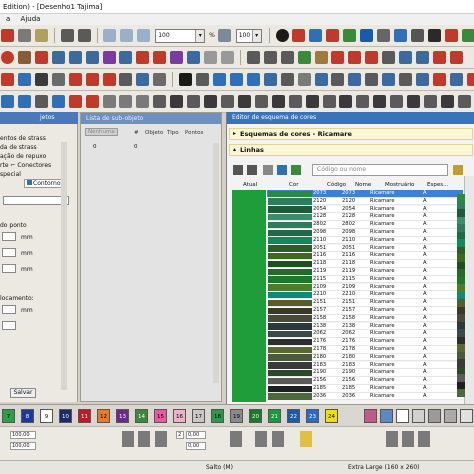 Image resolution: width=474 pixels, height=474 pixels. What do you see at coordinates (36, 200) in the screenshot?
I see `properties-select` at bounding box center [36, 200].